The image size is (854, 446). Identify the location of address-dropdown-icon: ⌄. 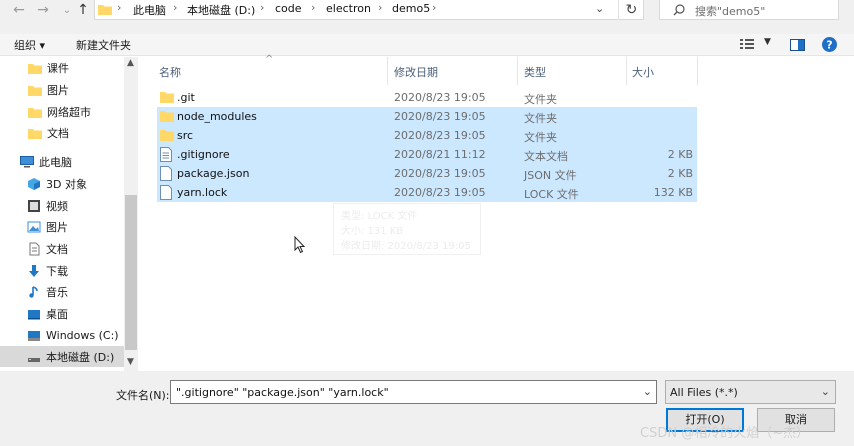
(599, 8).